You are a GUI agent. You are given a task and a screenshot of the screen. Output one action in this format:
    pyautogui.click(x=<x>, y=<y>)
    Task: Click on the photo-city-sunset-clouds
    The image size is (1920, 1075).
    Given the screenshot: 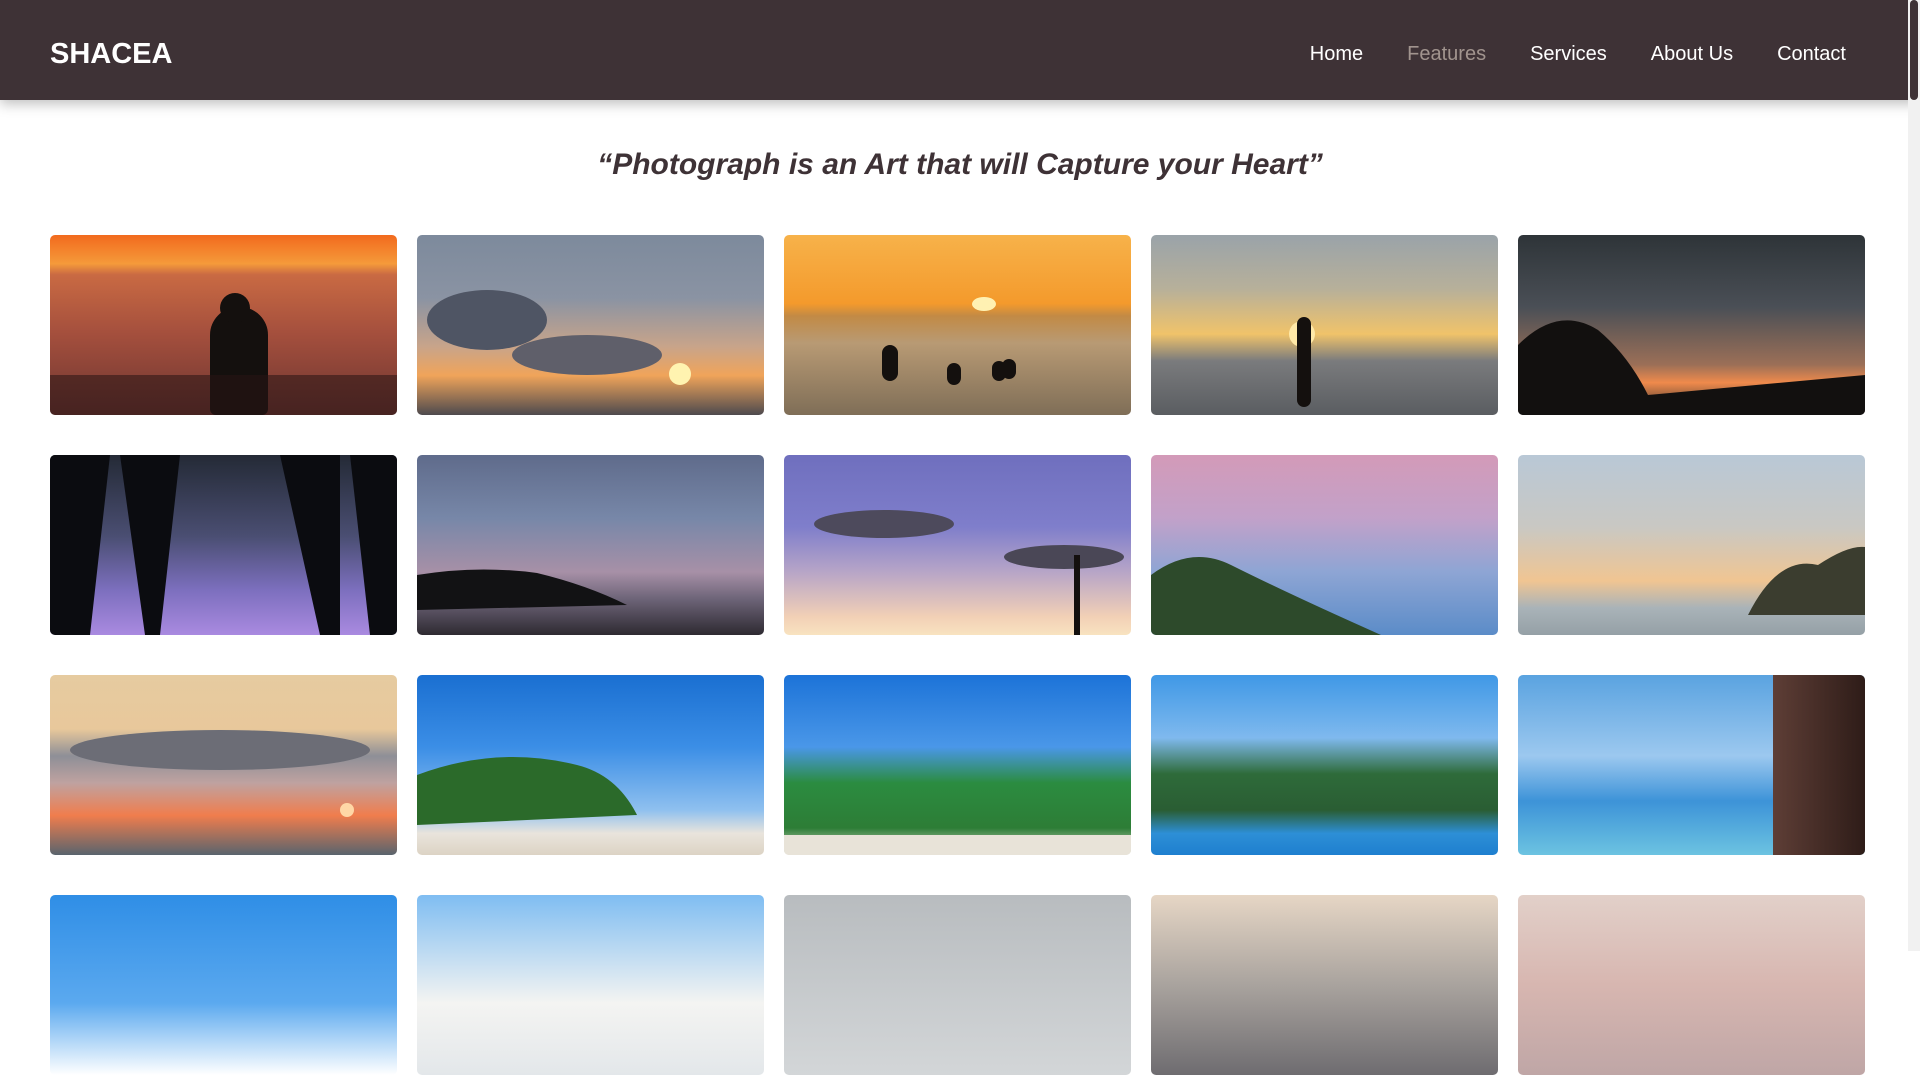 What is the action you would take?
    pyautogui.click(x=223, y=765)
    